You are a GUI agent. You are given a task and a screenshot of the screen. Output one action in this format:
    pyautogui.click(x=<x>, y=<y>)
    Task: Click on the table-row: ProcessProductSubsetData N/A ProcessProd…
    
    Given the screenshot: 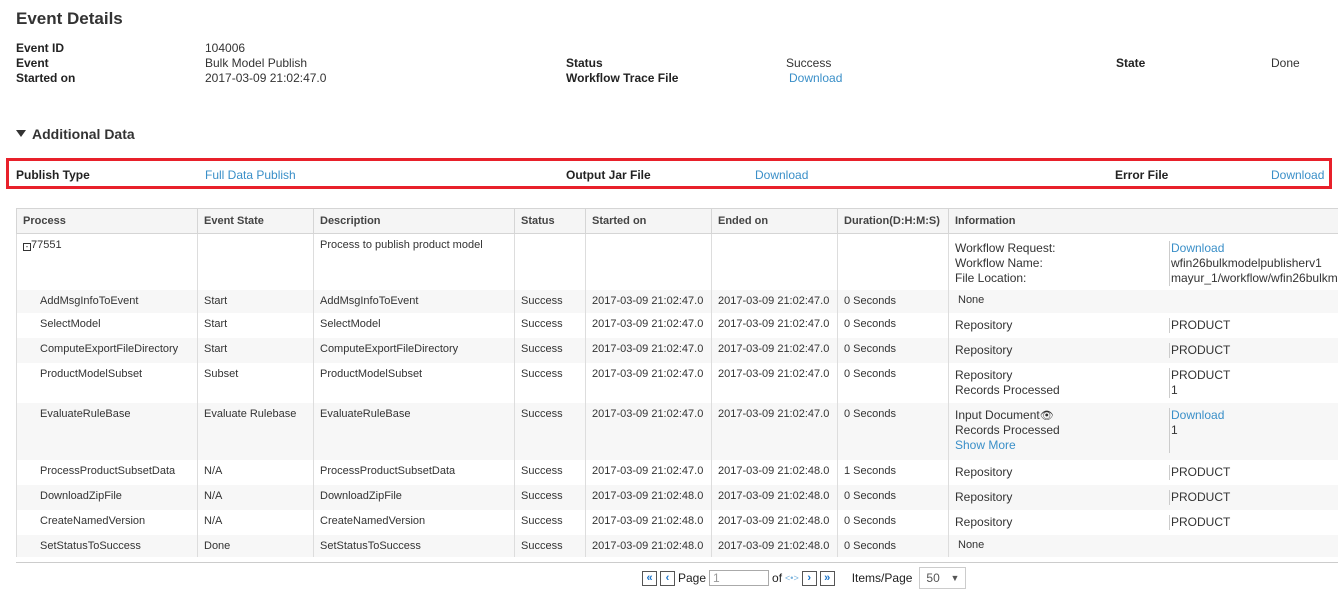 What is the action you would take?
    pyautogui.click(x=677, y=472)
    